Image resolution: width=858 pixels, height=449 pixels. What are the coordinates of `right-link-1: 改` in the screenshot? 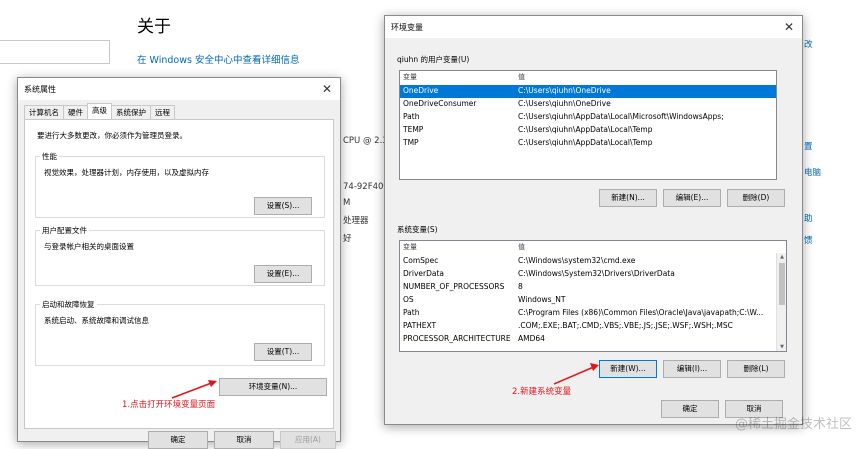 It's located at (808, 44).